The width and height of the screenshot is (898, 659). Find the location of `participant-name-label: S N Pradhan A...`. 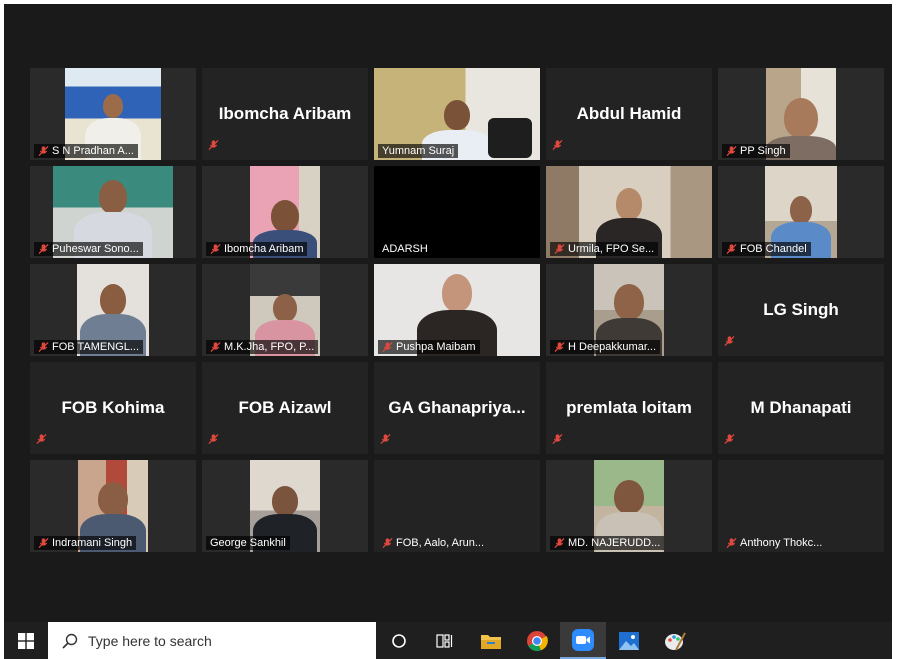

participant-name-label: S N Pradhan A... is located at coordinates (86, 151).